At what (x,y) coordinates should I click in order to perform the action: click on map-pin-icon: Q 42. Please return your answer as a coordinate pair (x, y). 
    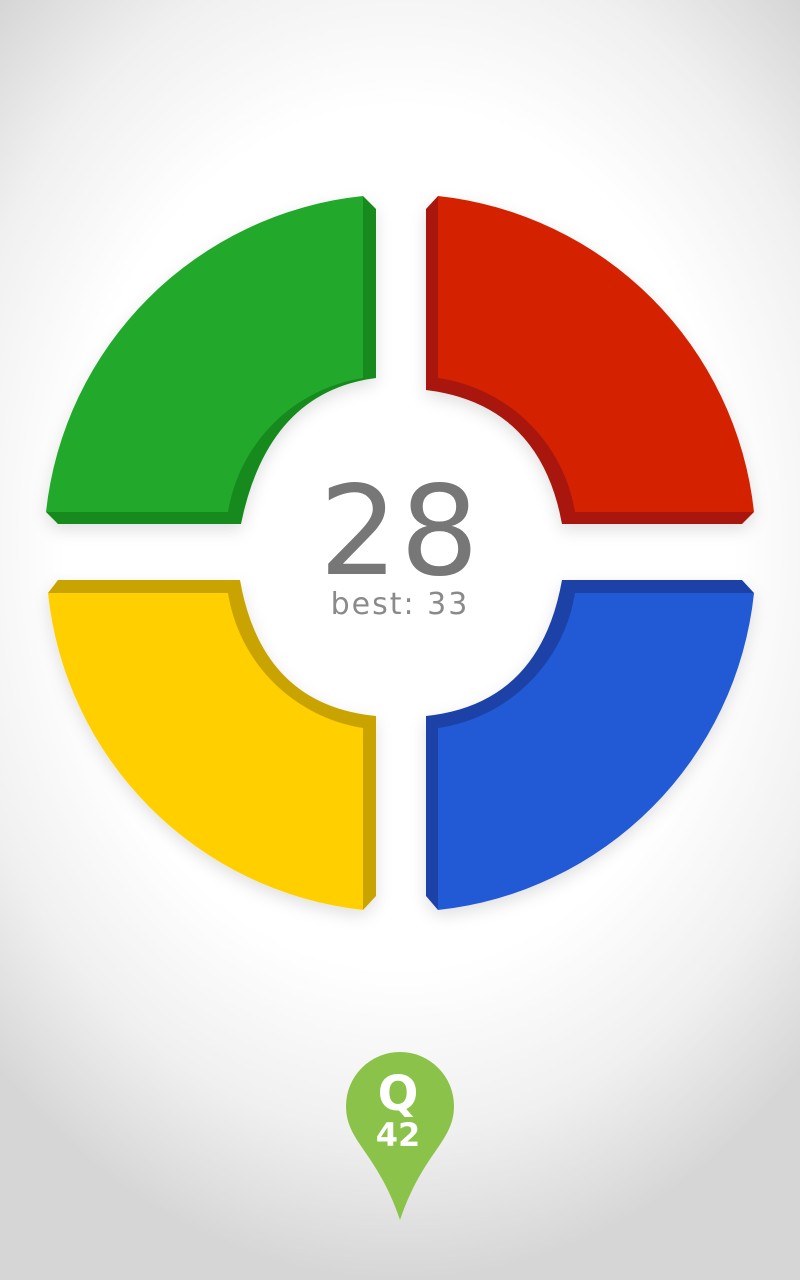
    Looking at the image, I should click on (400, 1137).